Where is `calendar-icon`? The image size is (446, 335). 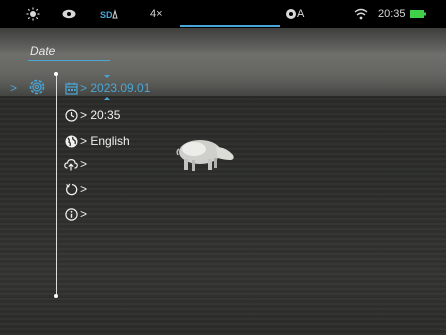
calendar-icon is located at coordinates (71, 88).